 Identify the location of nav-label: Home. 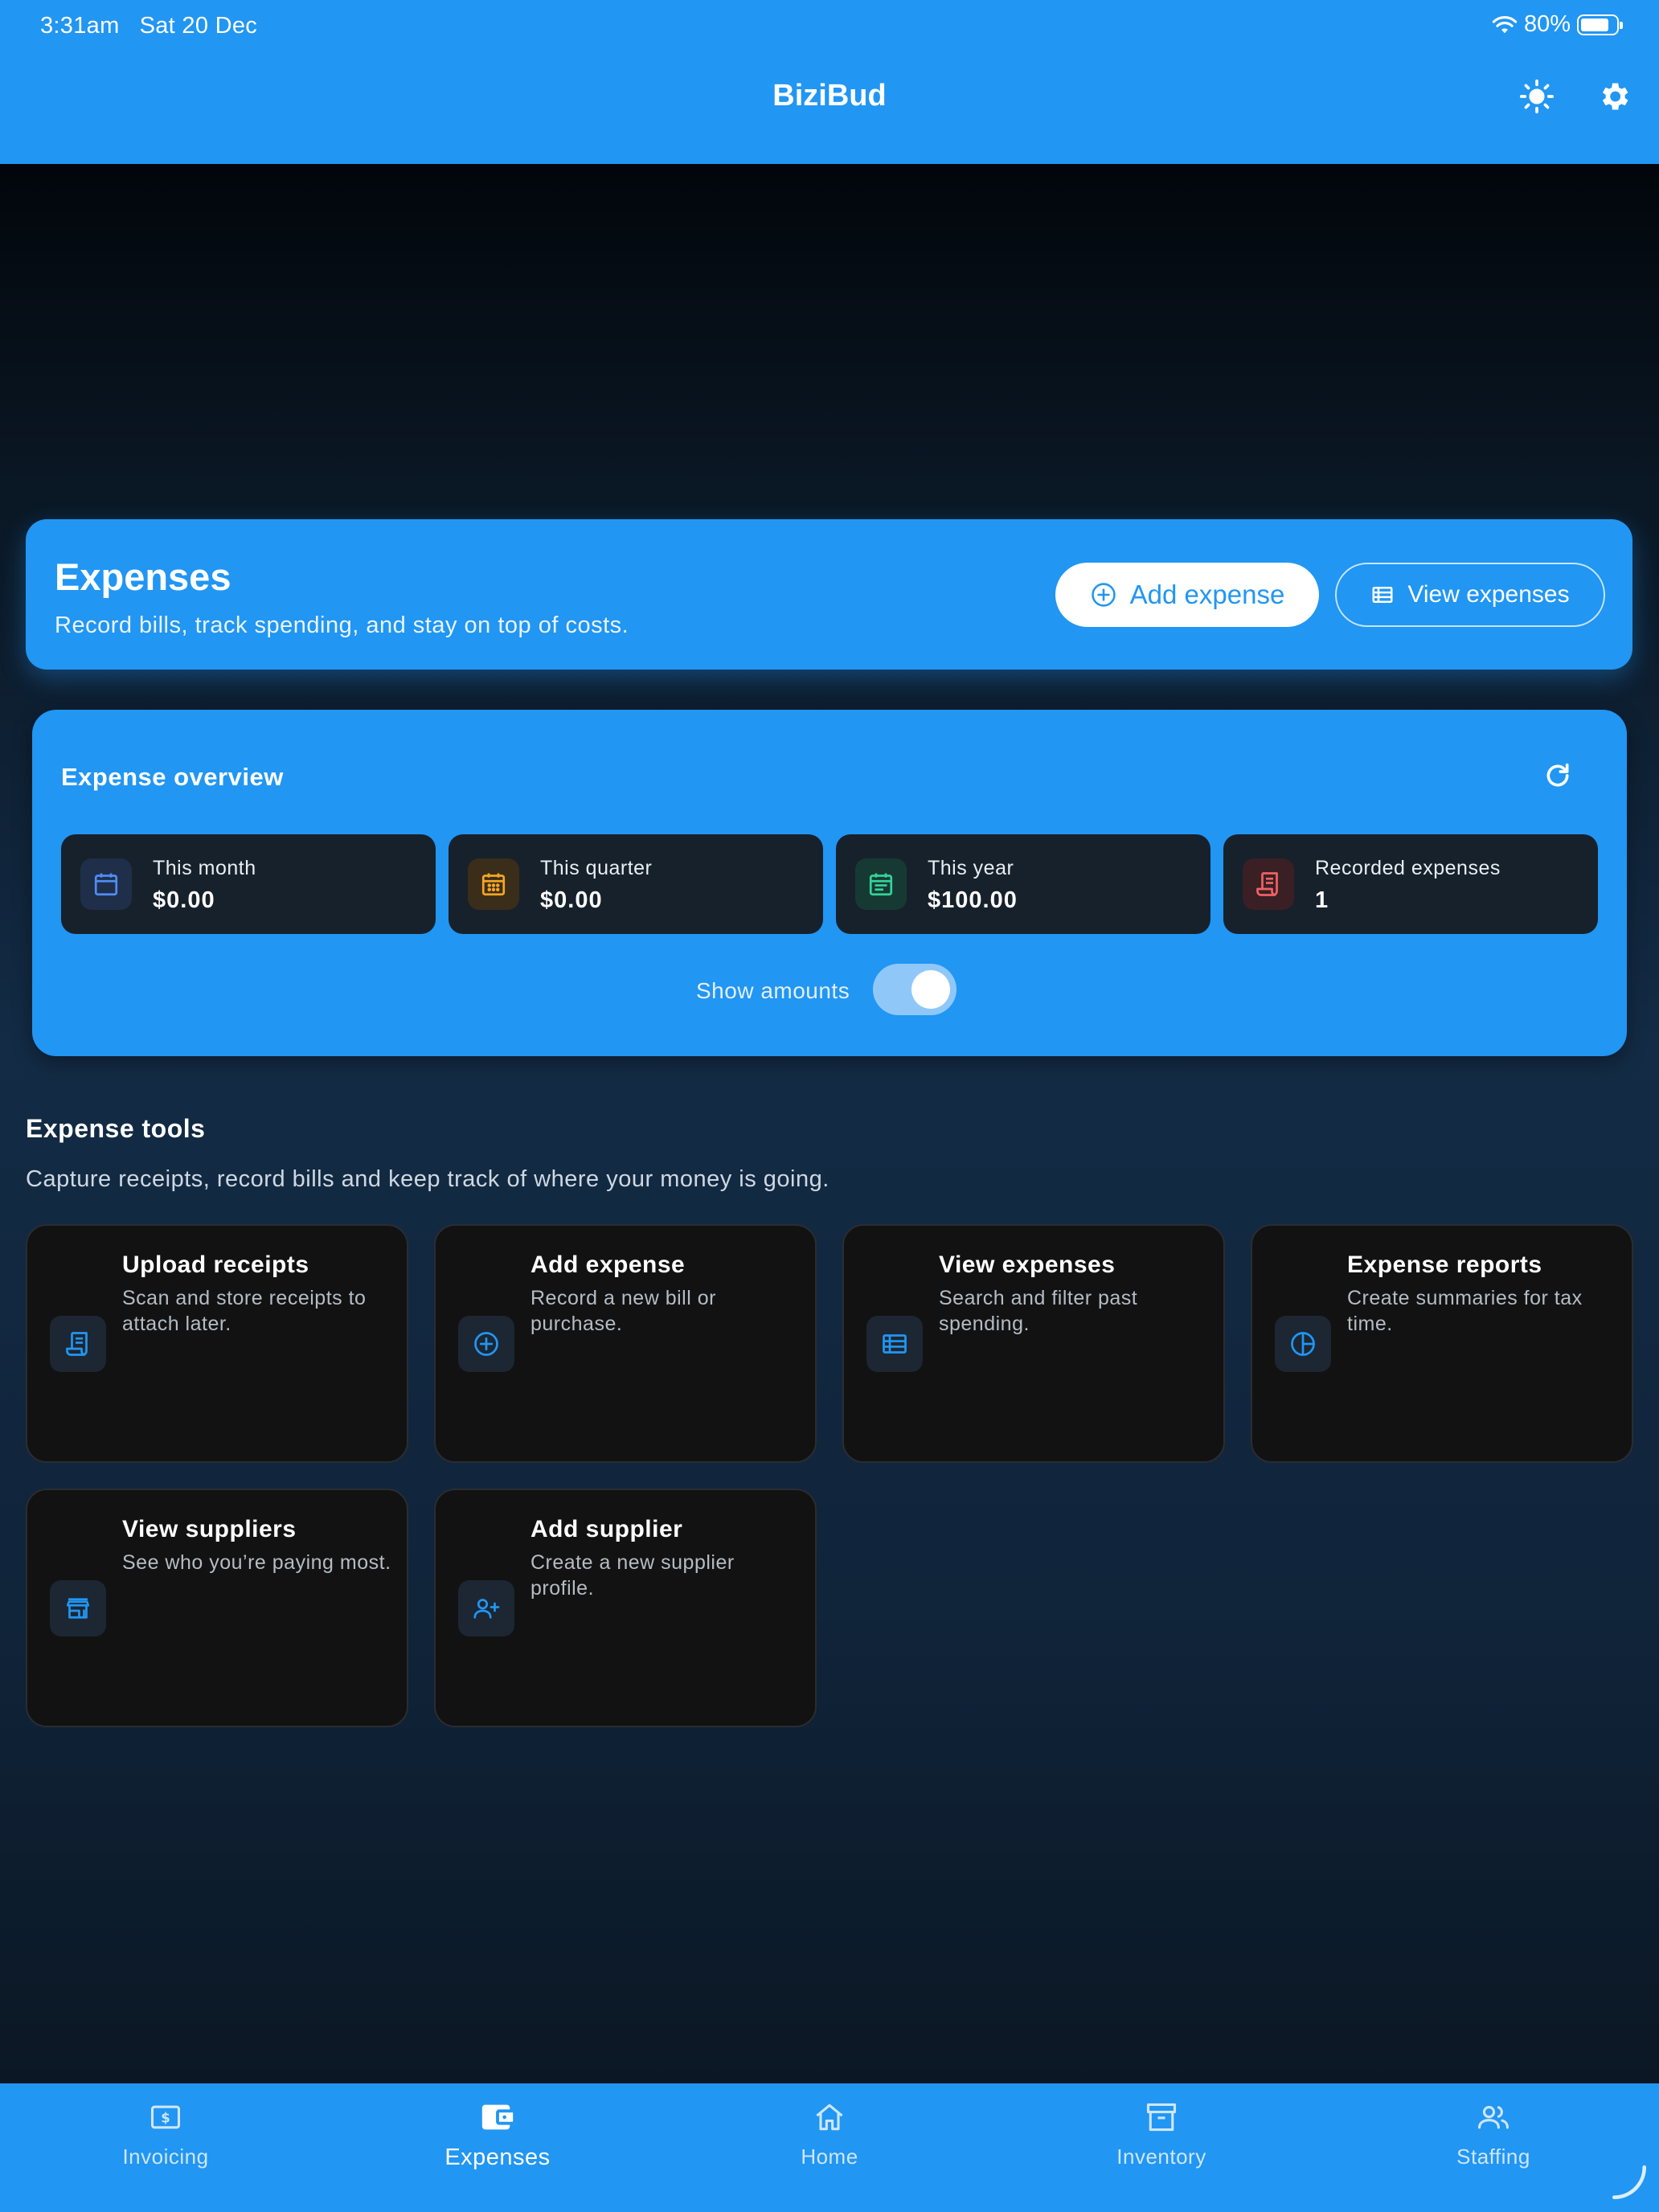
(829, 2156).